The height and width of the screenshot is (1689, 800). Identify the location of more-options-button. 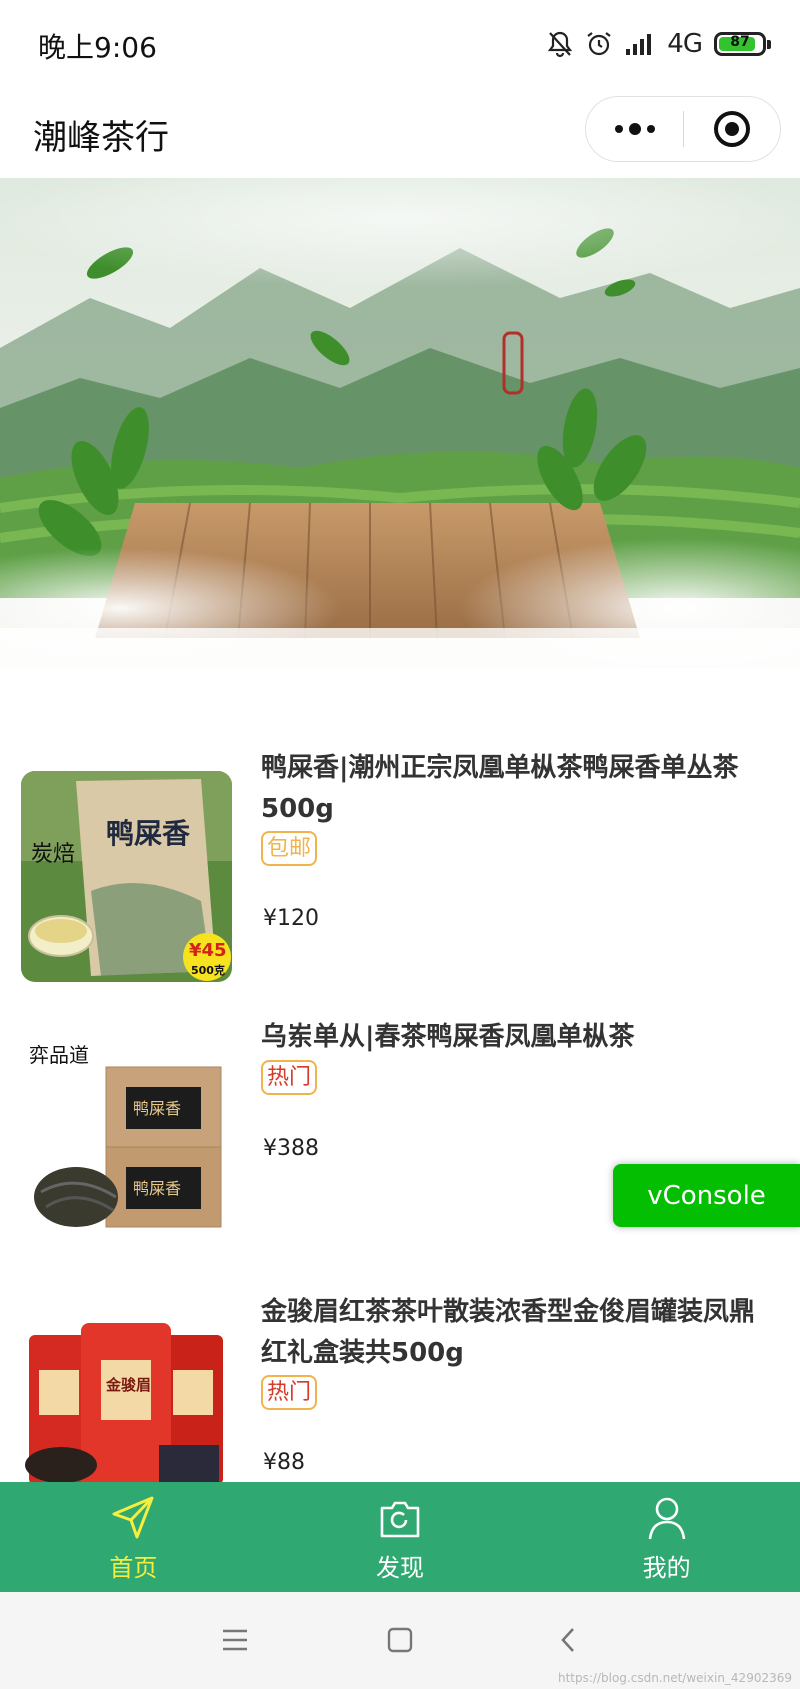
(634, 129).